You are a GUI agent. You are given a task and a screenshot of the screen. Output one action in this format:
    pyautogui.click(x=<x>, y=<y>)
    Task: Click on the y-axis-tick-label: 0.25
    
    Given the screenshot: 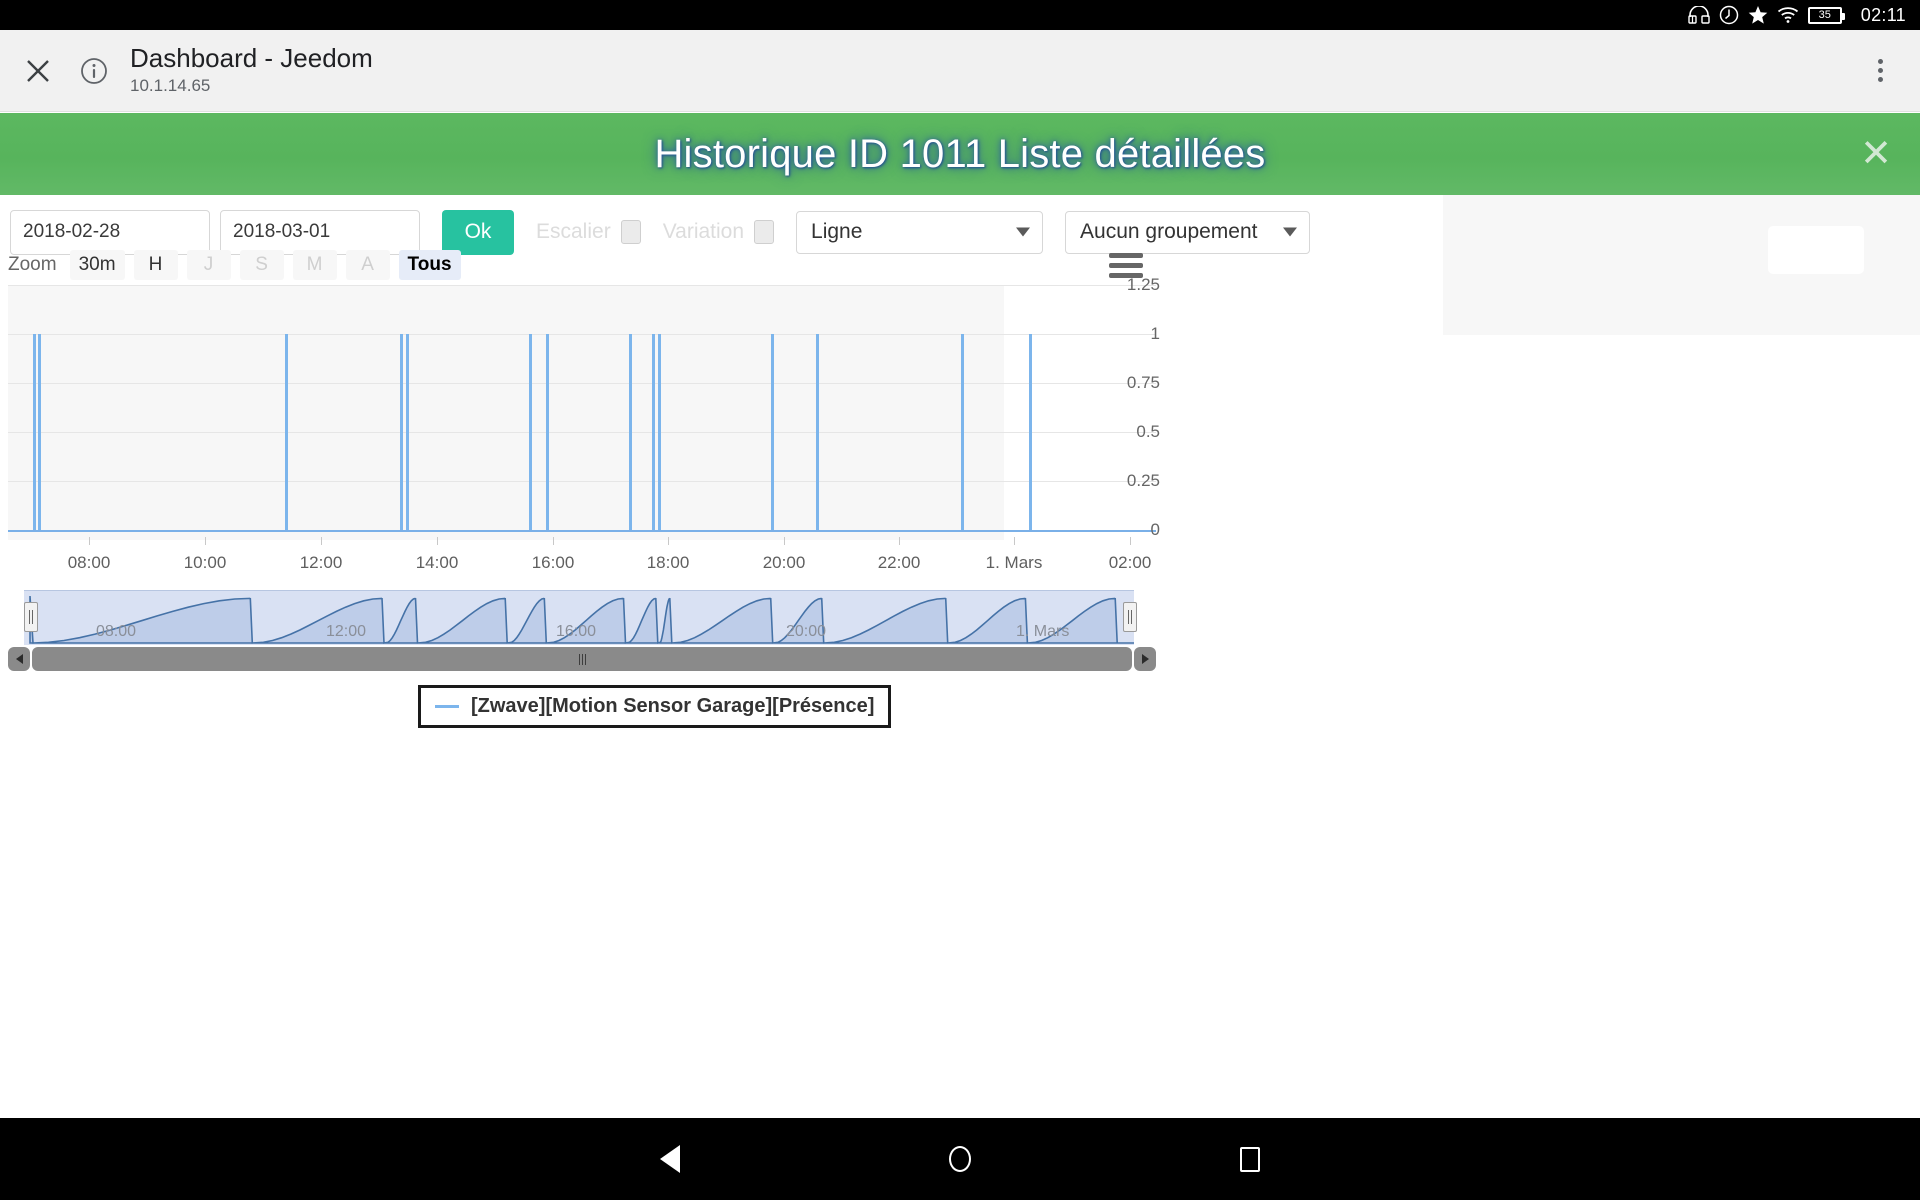 What is the action you would take?
    pyautogui.click(x=1143, y=480)
    